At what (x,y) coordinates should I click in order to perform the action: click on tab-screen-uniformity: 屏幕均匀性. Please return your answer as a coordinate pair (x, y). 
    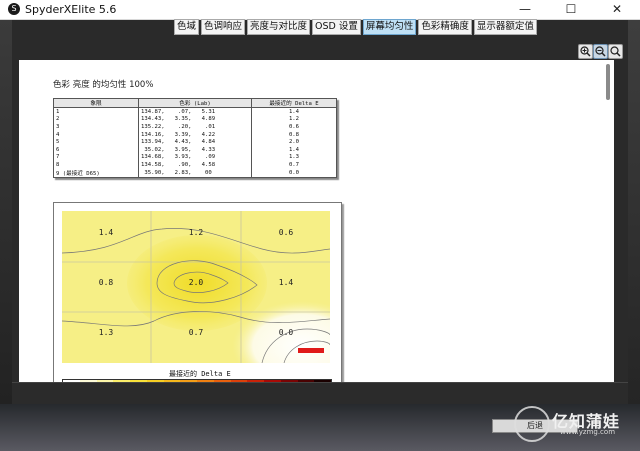
    Looking at the image, I should click on (389, 27).